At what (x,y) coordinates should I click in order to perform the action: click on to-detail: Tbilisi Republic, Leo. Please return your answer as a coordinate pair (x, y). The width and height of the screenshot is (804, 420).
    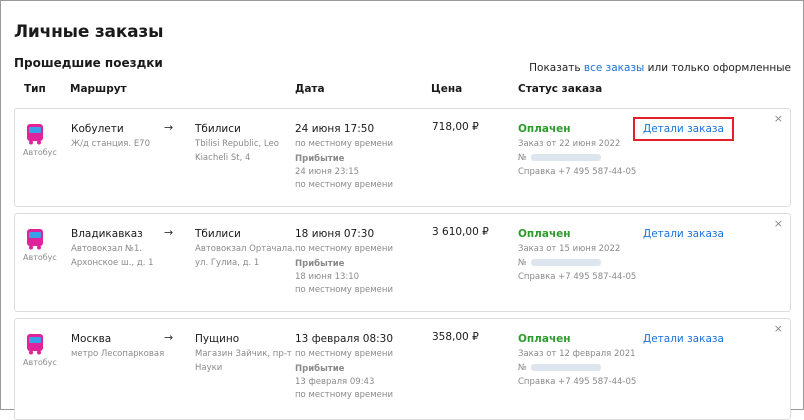
    Looking at the image, I should click on (237, 144).